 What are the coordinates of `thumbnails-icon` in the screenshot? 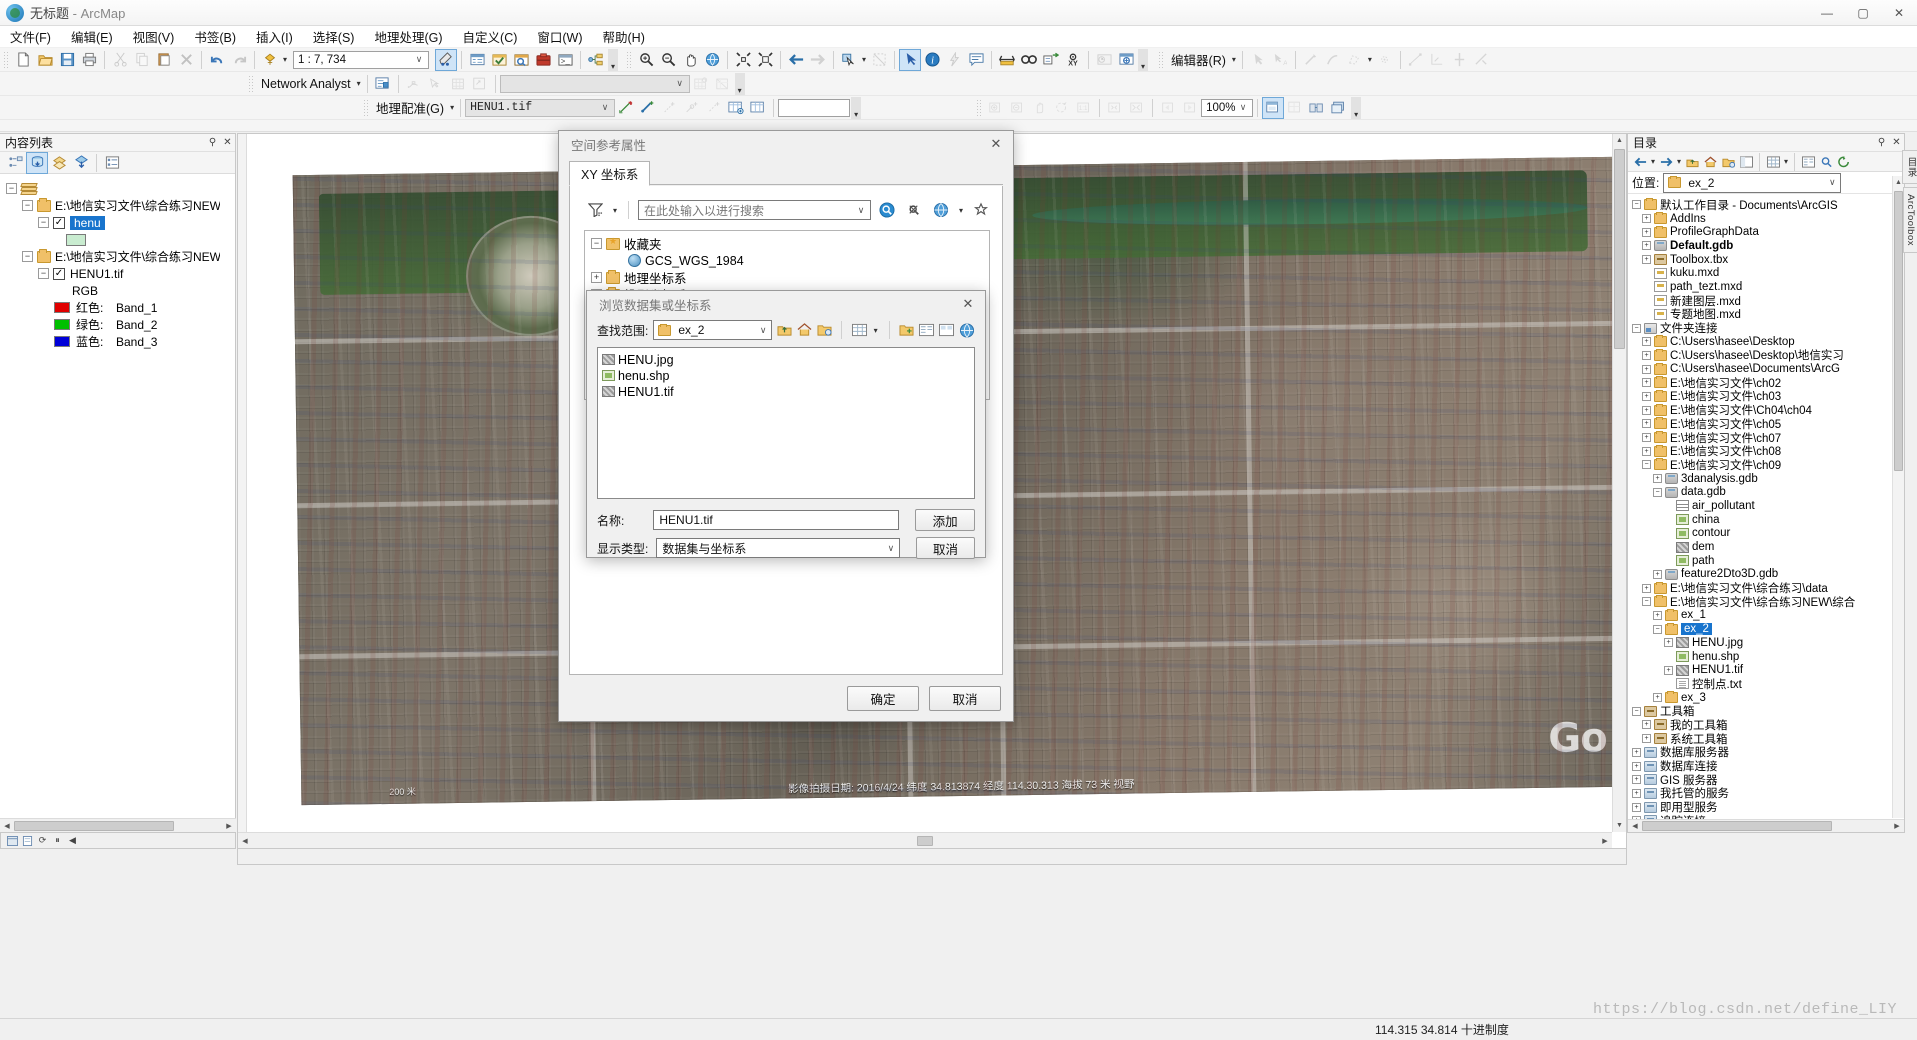 It's located at (967, 330).